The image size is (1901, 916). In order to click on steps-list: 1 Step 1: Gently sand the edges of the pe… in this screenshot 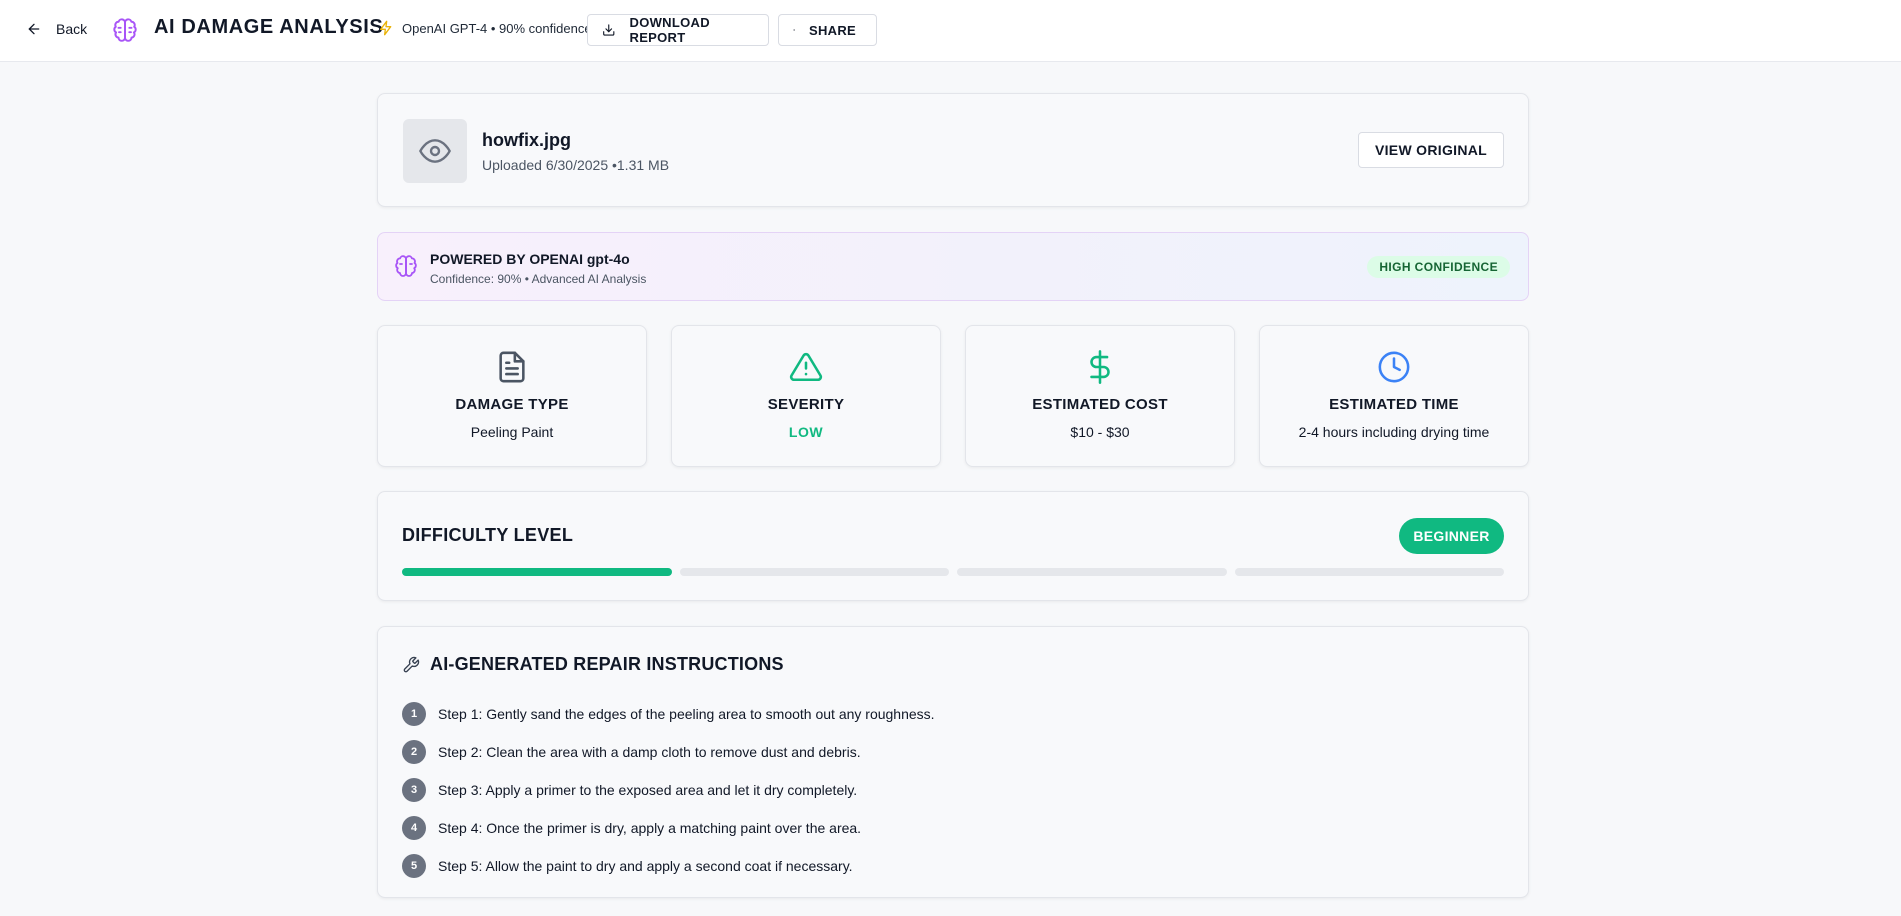, I will do `click(668, 790)`.